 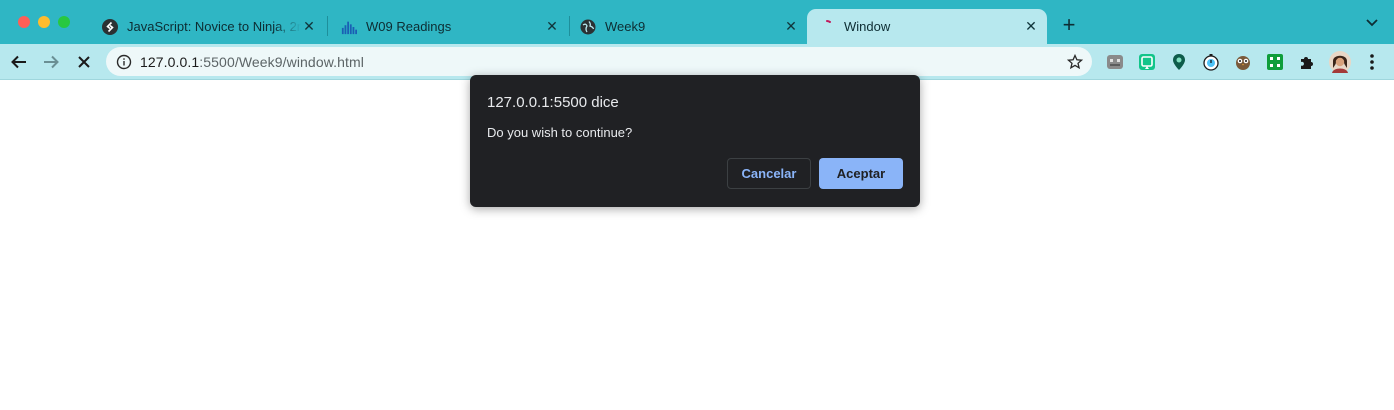 What do you see at coordinates (1069, 24) in the screenshot?
I see `new-tab-plus-icon: +` at bounding box center [1069, 24].